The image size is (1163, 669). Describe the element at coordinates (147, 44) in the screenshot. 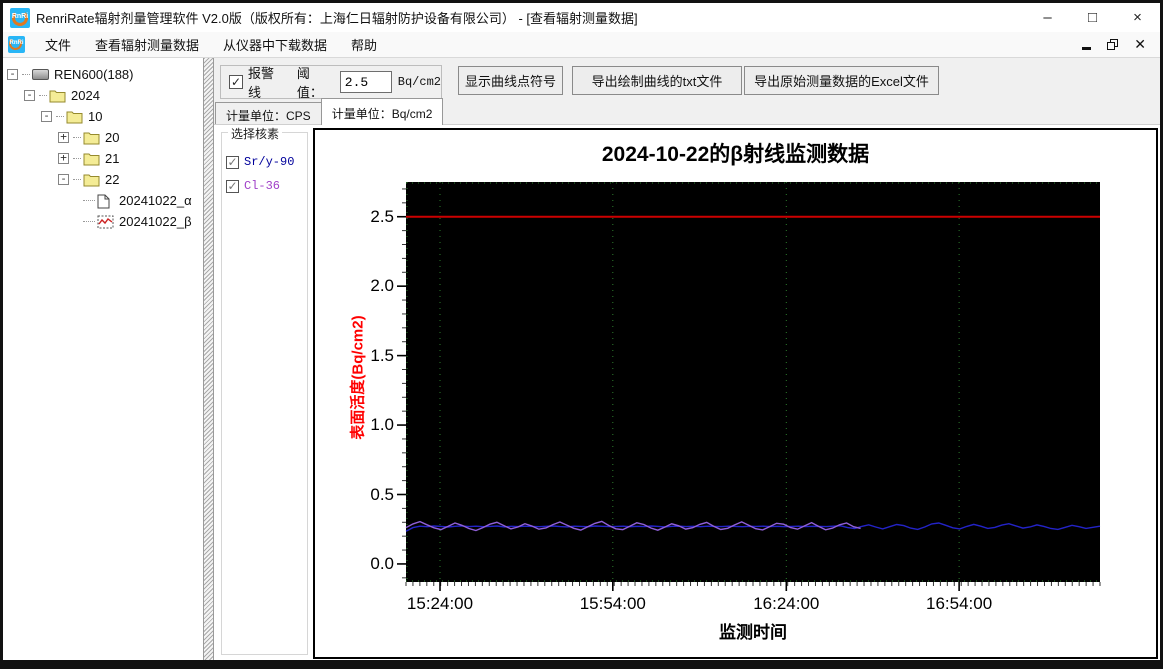

I see `menu-view-measurement-data: 查看辐射测量数据` at that location.